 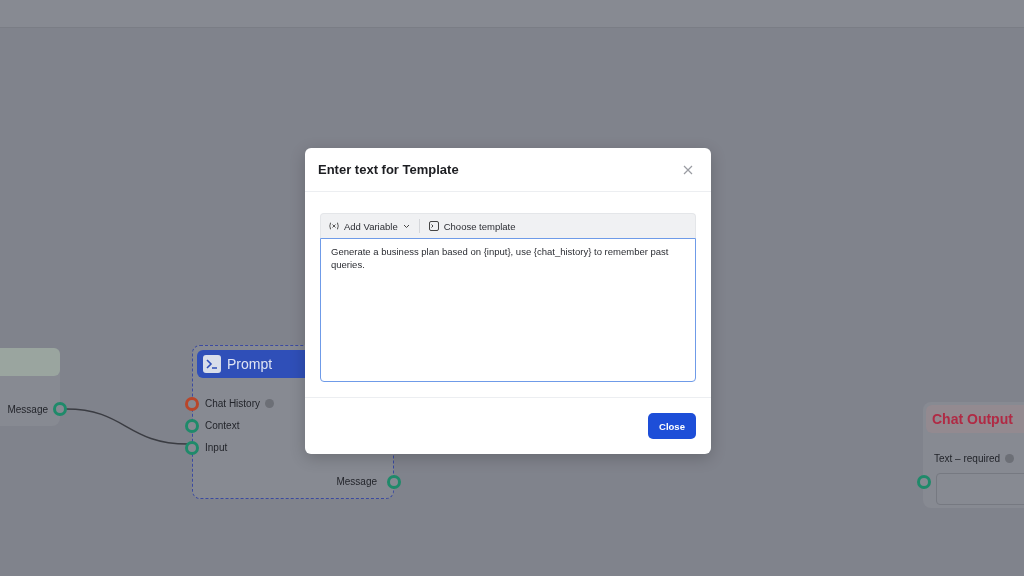 What do you see at coordinates (369, 226) in the screenshot?
I see `add-variable-button: Add Variable` at bounding box center [369, 226].